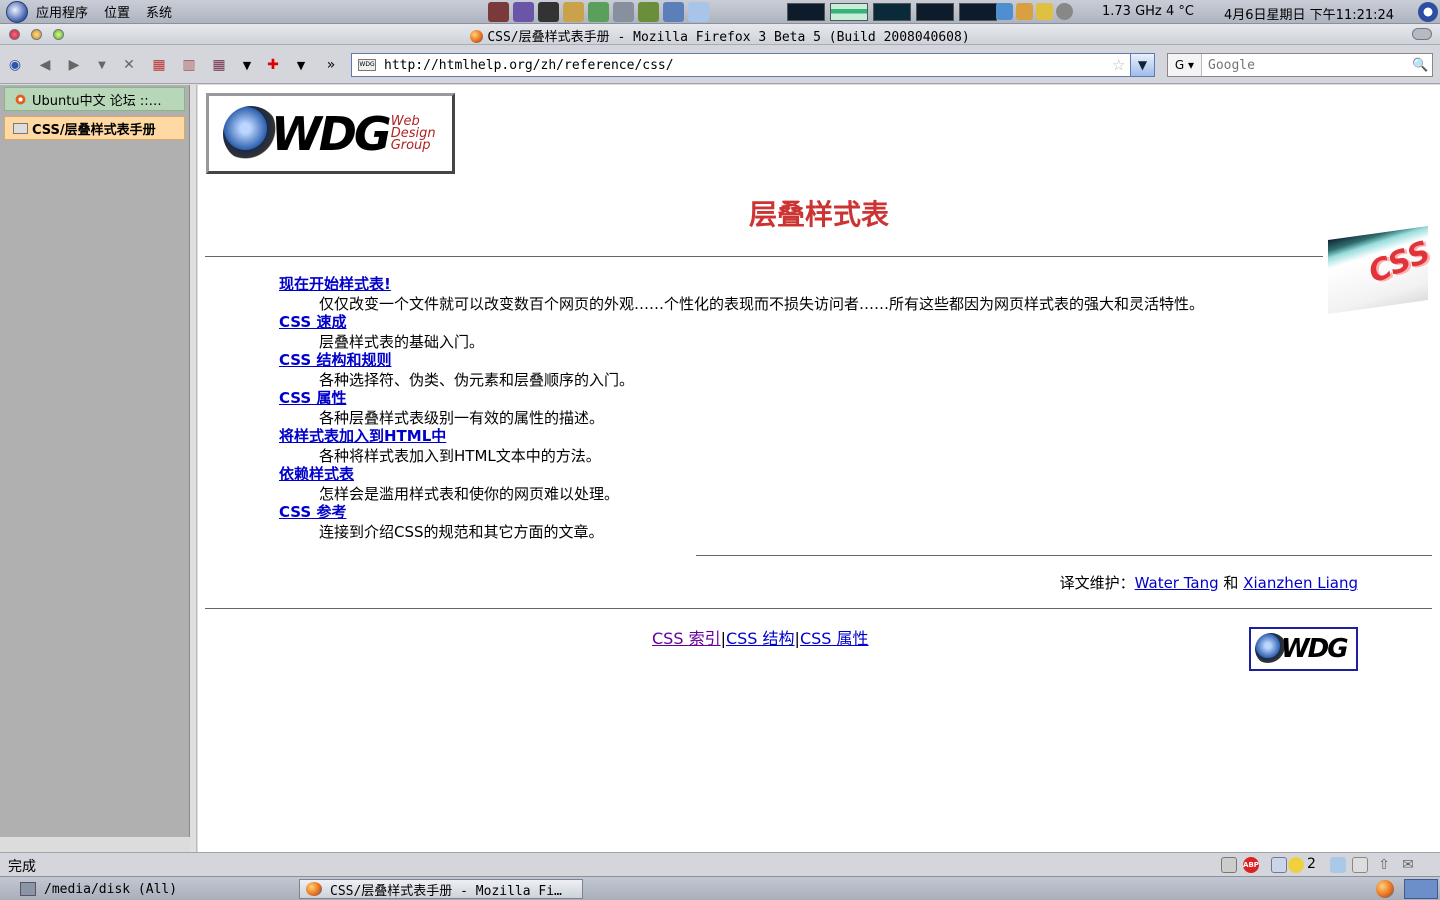 Image resolution: width=1440 pixels, height=900 pixels. I want to click on swap-graph, so click(935, 12).